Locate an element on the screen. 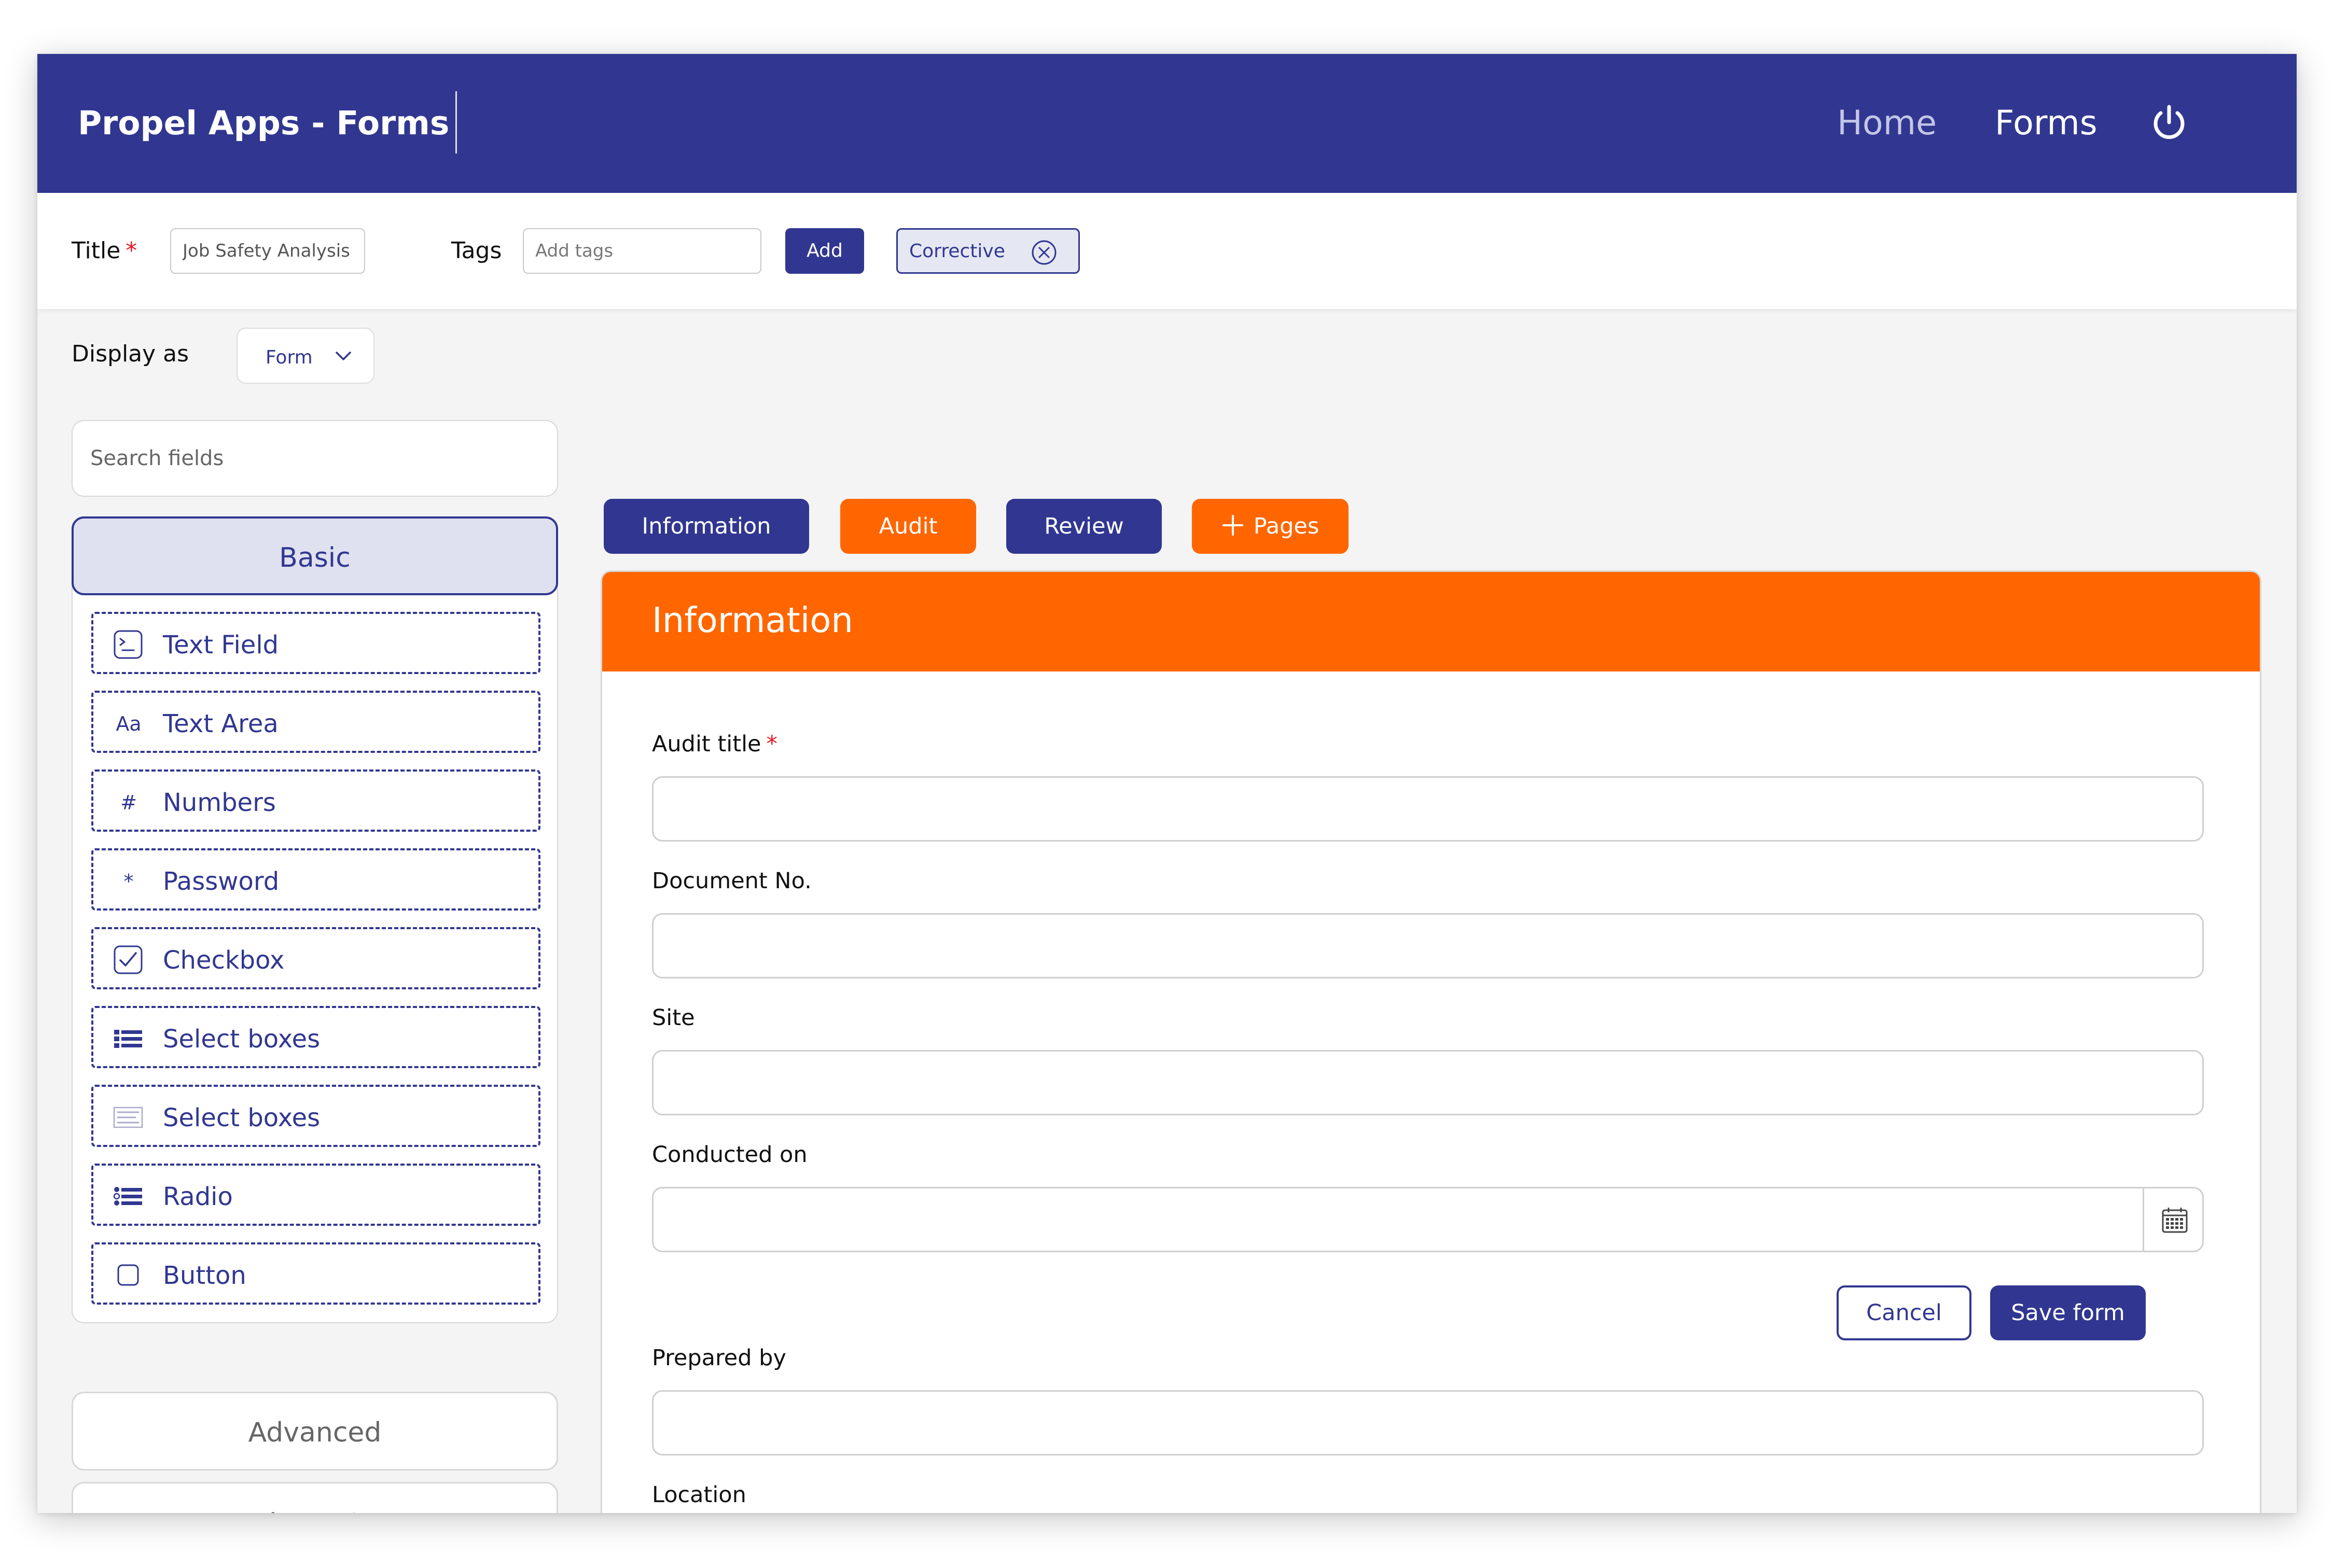 This screenshot has width=2334, height=1568. audit-title-label: Audit title * is located at coordinates (715, 744).